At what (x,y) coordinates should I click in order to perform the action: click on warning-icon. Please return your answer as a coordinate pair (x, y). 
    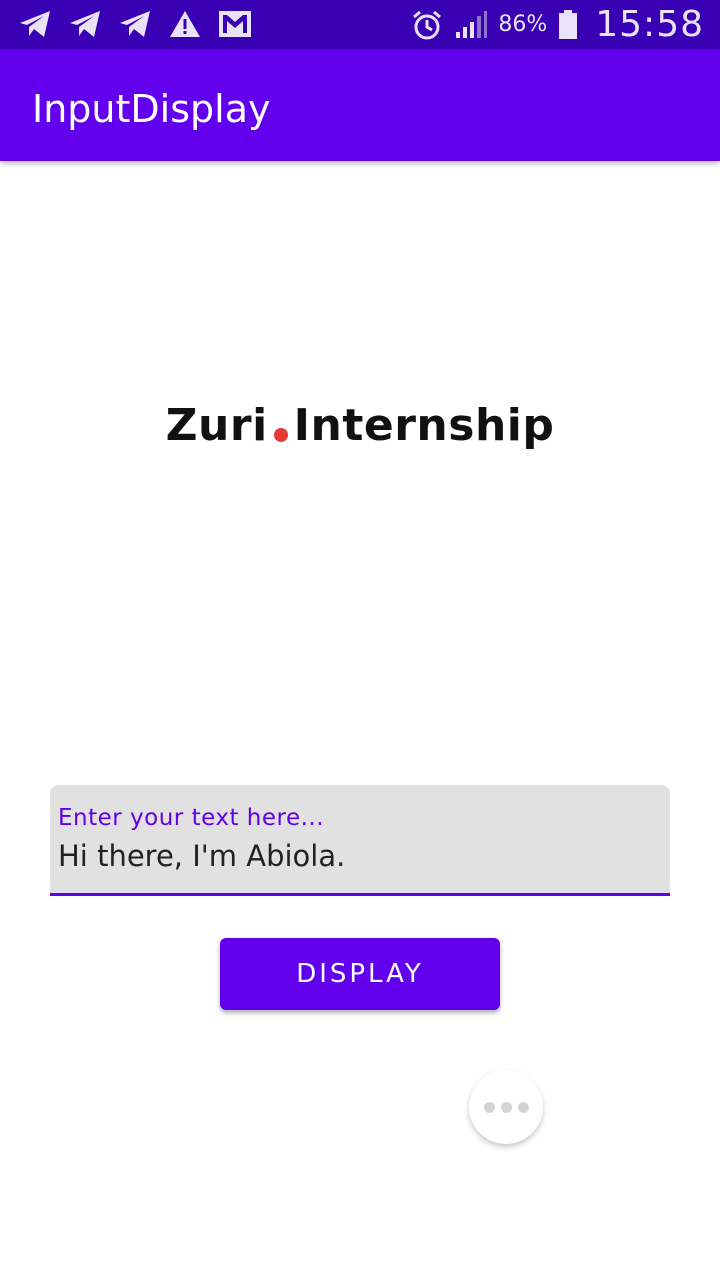
    Looking at the image, I should click on (185, 24).